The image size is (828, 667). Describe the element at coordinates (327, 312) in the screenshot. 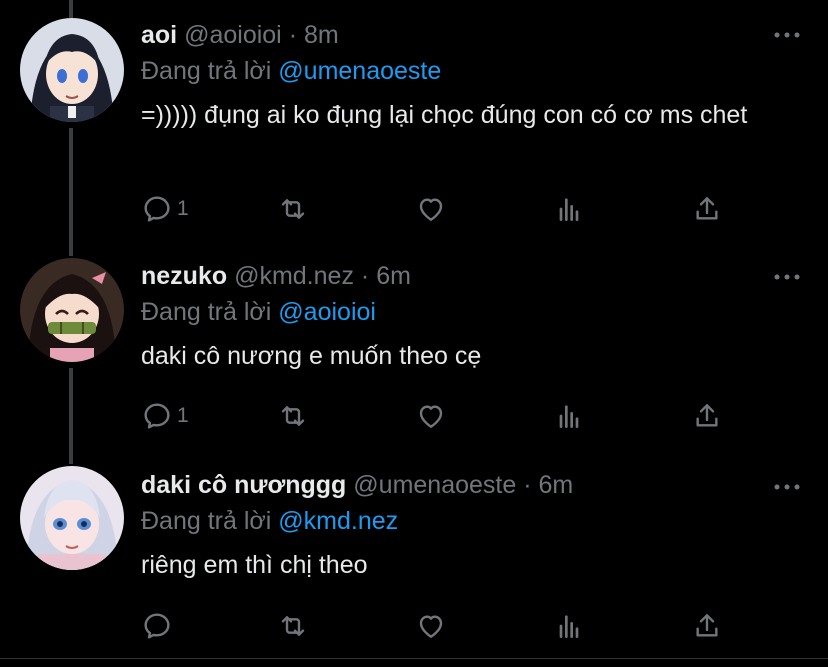

I see `replying-to-mention: @aoioioi` at that location.